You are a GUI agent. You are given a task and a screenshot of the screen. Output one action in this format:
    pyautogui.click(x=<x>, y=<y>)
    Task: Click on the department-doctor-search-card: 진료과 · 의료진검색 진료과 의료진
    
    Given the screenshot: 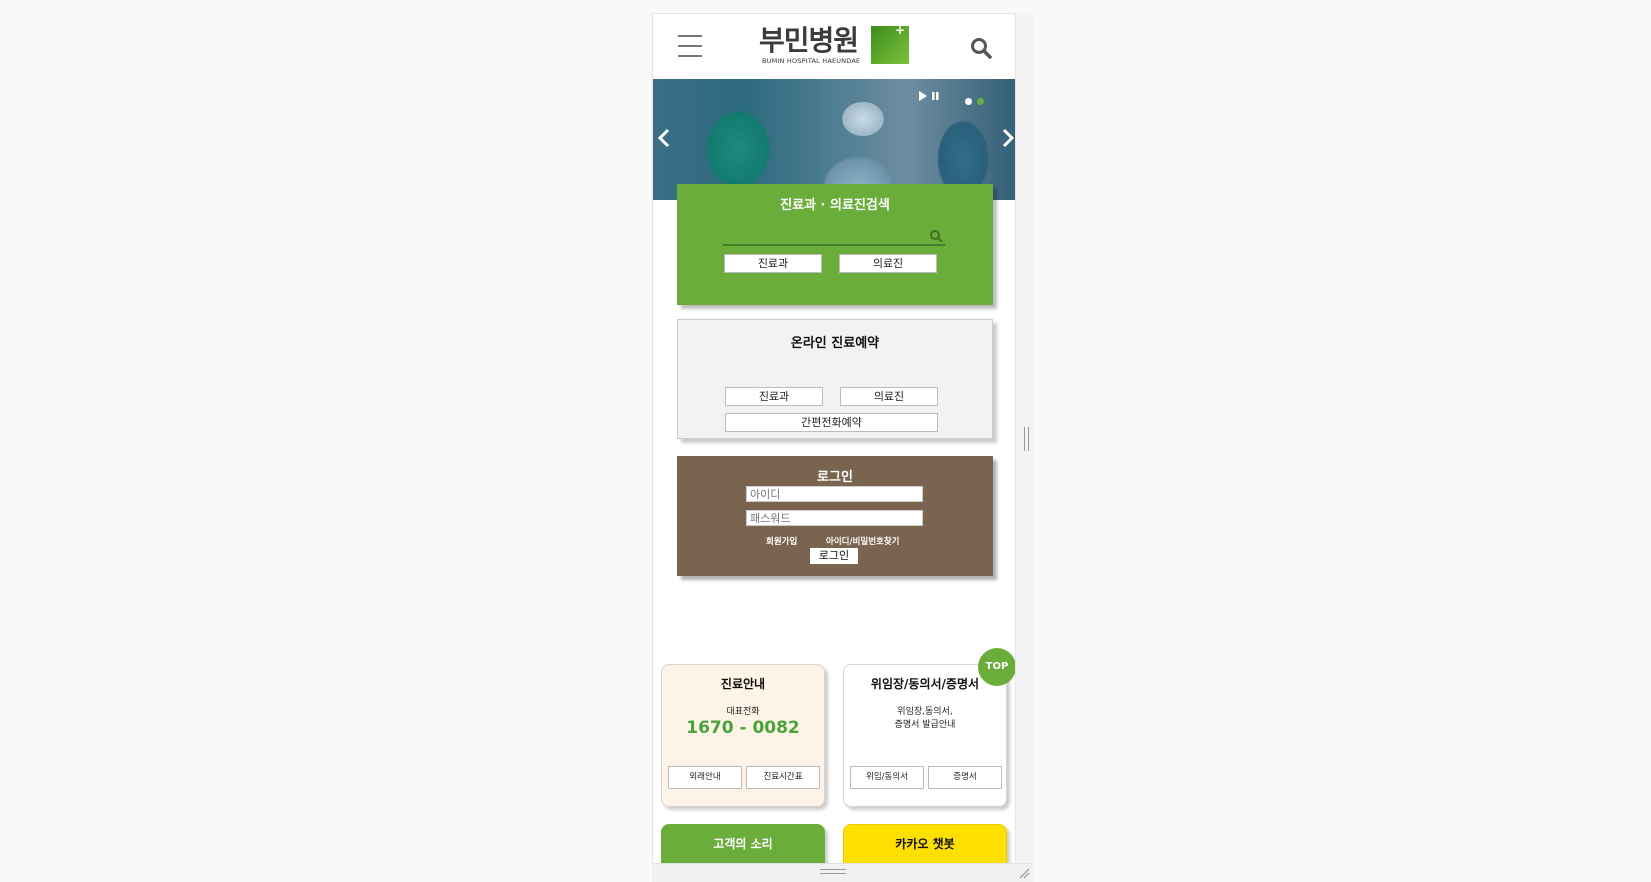 What is the action you would take?
    pyautogui.click(x=835, y=244)
    